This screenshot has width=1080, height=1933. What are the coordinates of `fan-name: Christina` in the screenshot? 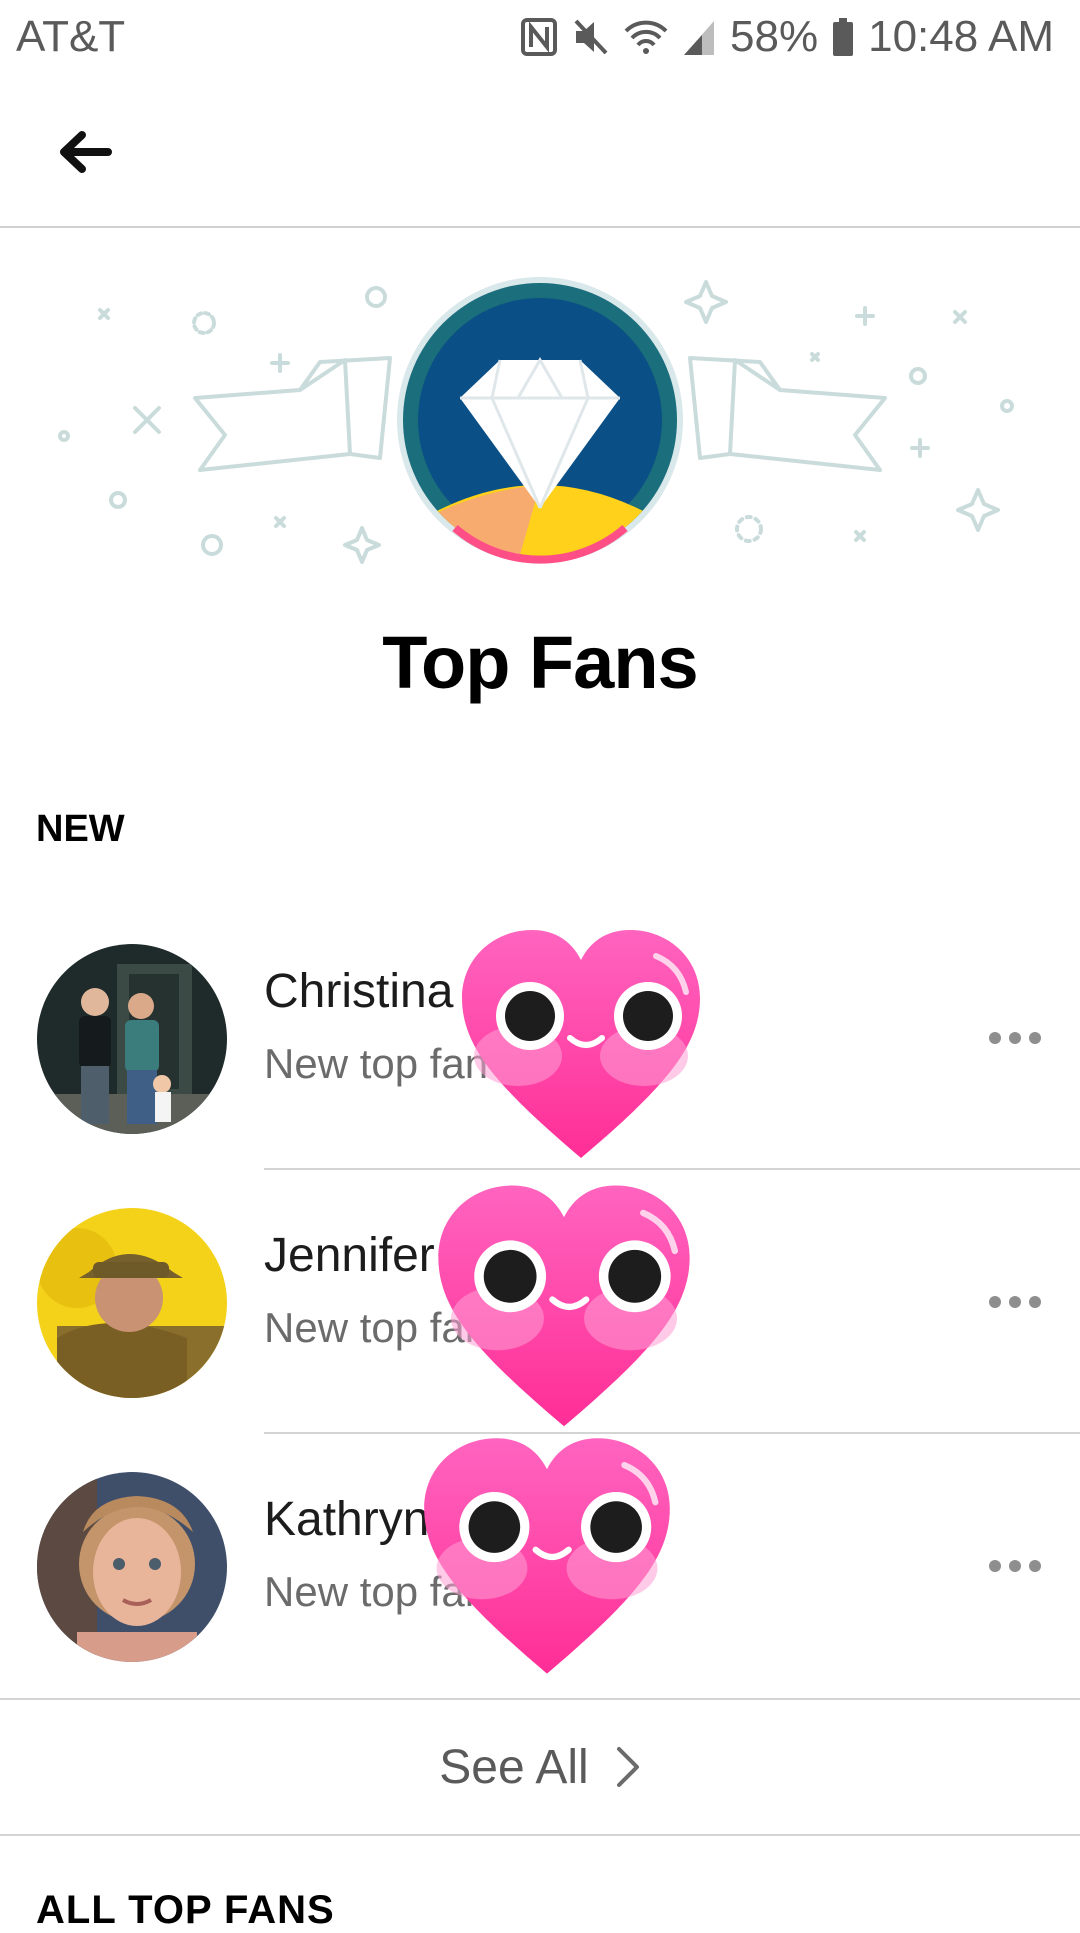 It's located at (358, 991).